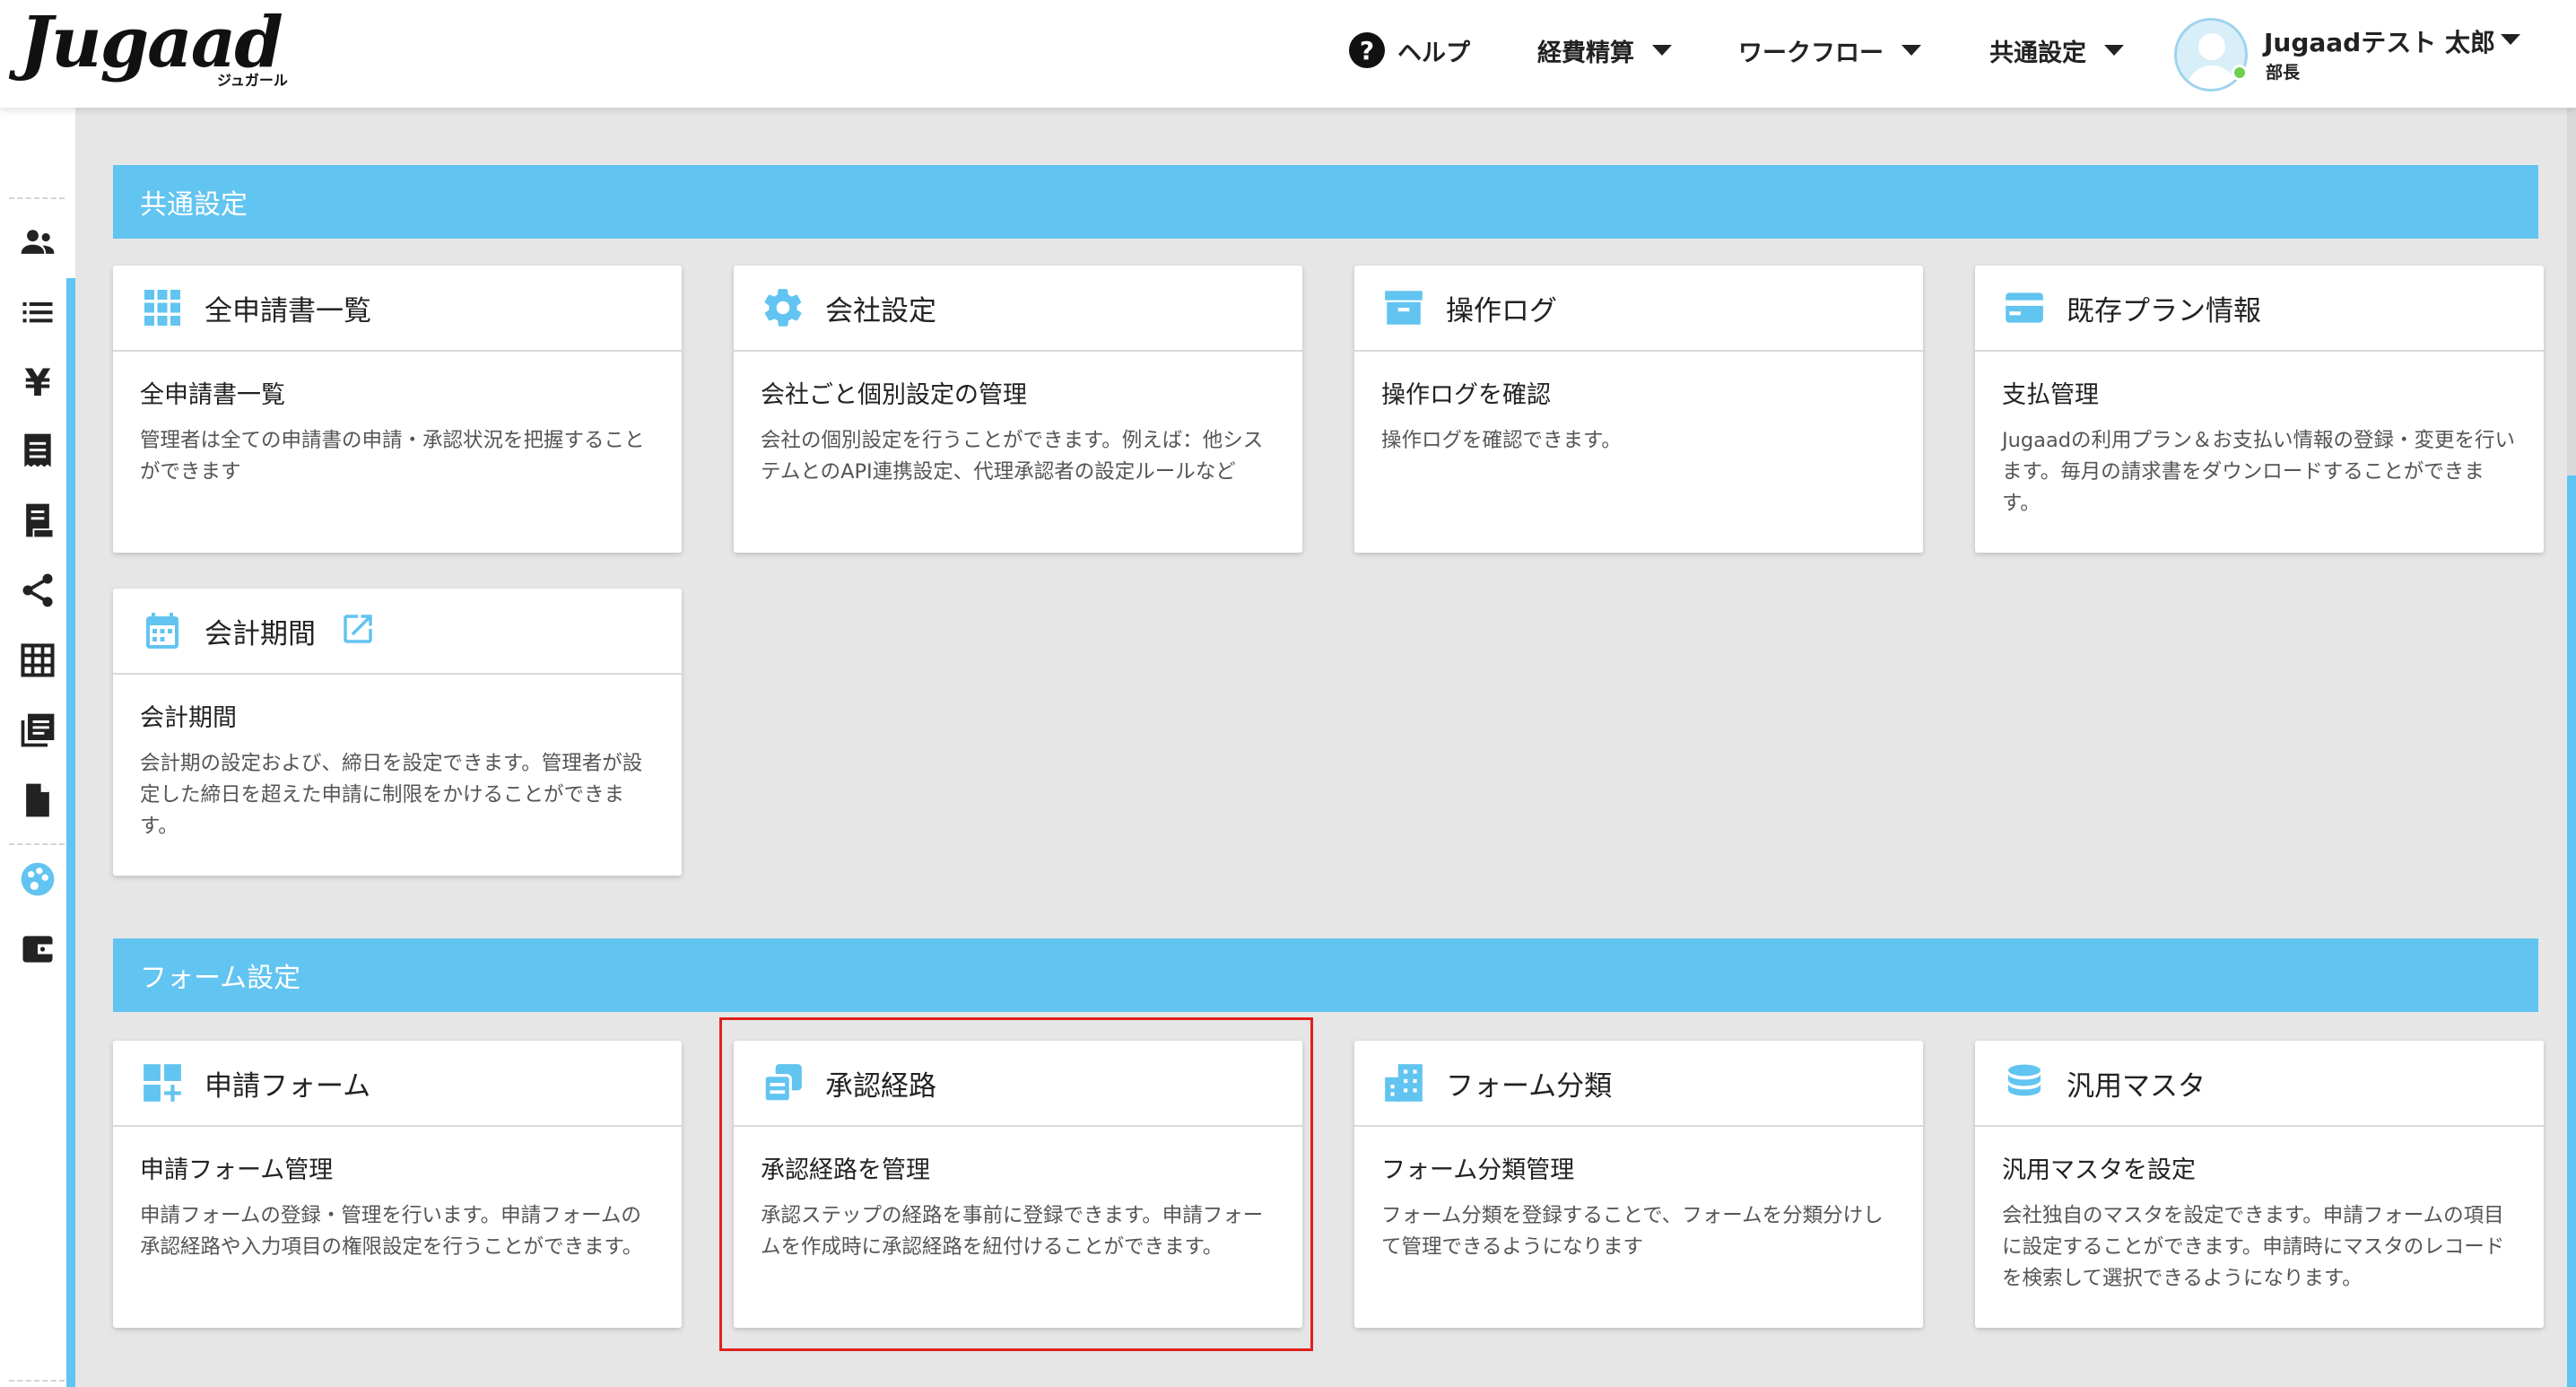 The image size is (2576, 1387). Describe the element at coordinates (37, 383) in the screenshot. I see `yen-icon: ¥` at that location.